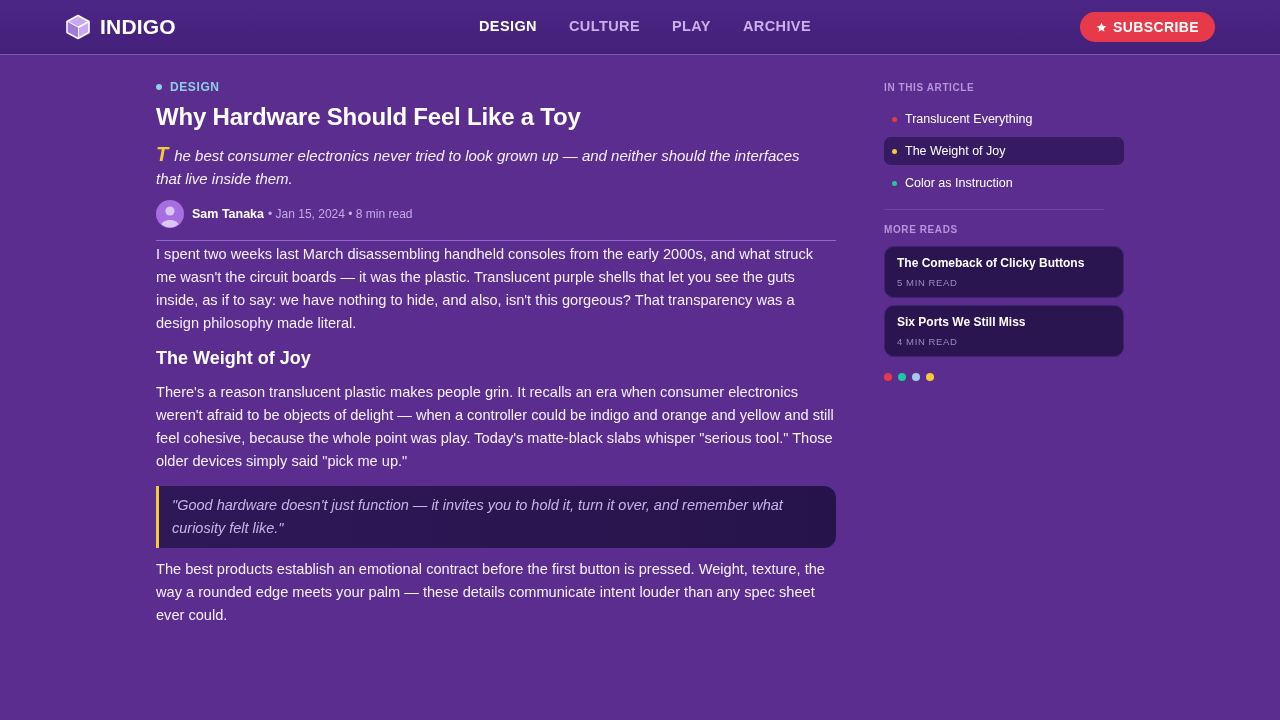 The width and height of the screenshot is (1280, 720). I want to click on body-paragraph: There's a reason translucent plastic makes people grin. It recalls an era when consumer electronics weren't afraid to be objects of delight — when a controller could be indigo and orange and yellow and still feel cohesive, because the whole point was play. Today's matte-black slabs whisper "serious tool." Those older devices simply said "pick me up.", so click(495, 427).